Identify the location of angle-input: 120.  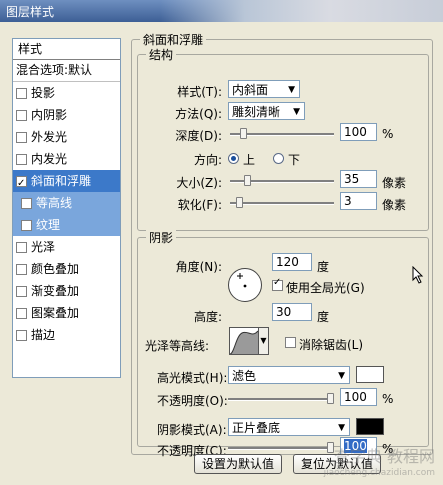
(292, 262).